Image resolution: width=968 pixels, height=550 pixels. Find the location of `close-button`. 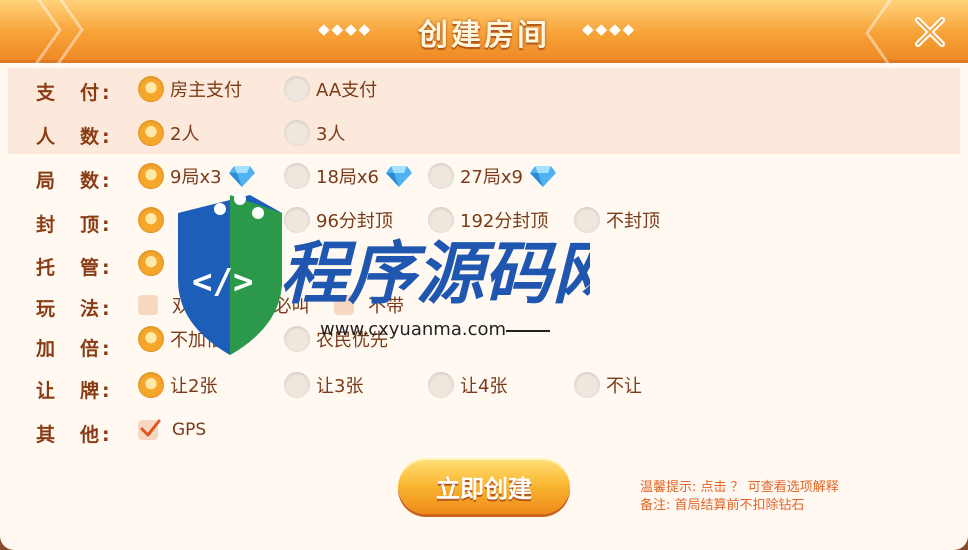

close-button is located at coordinates (930, 32).